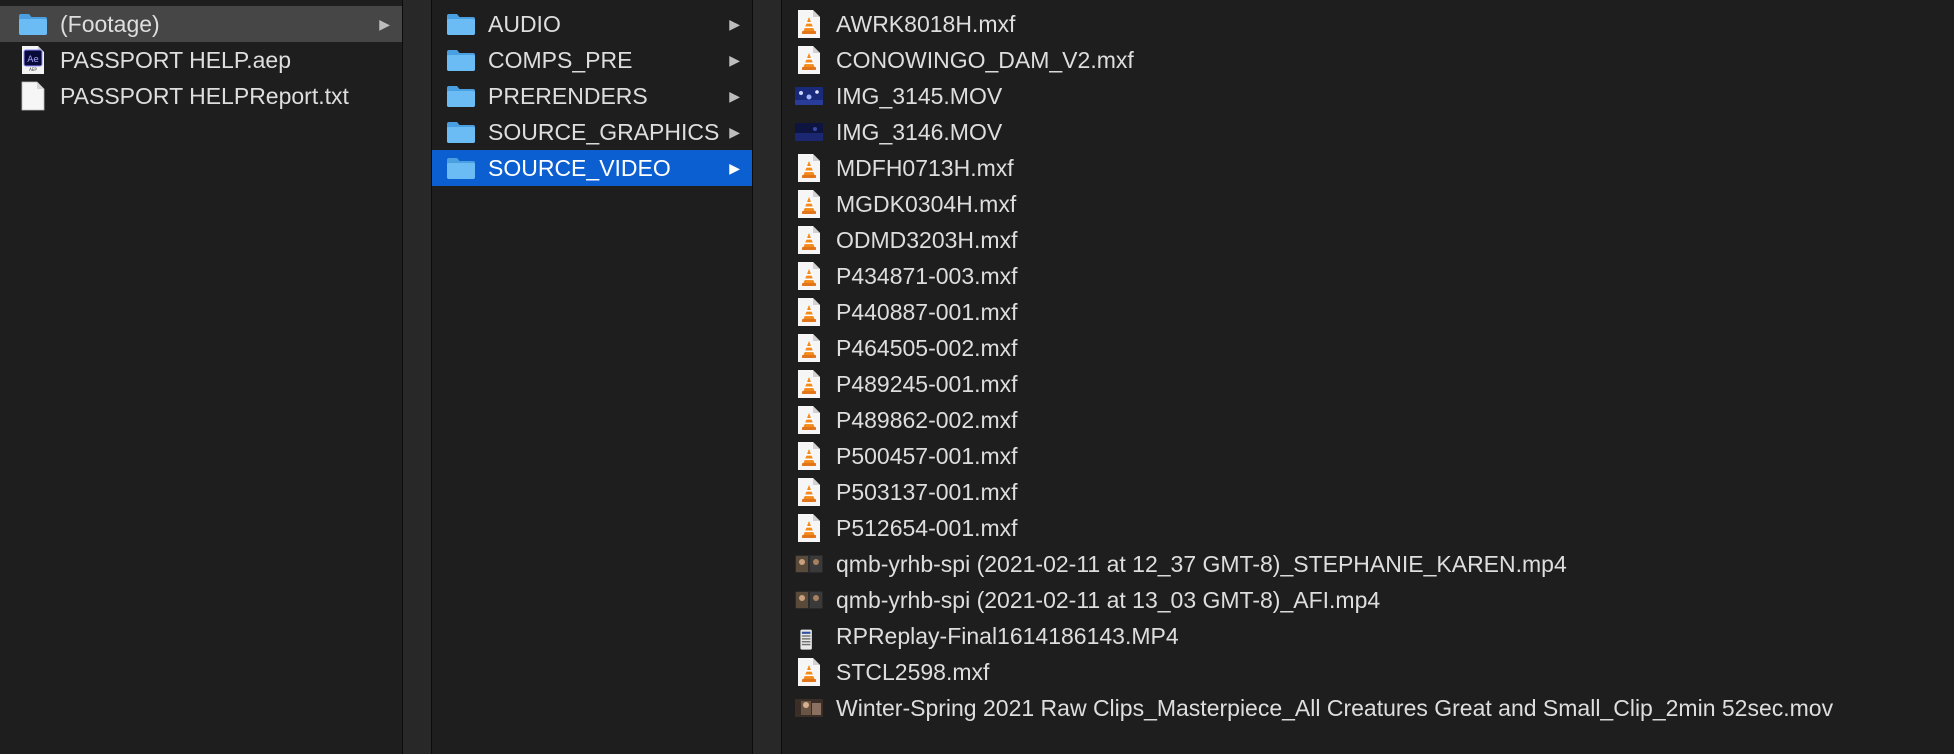 The width and height of the screenshot is (1954, 754). Describe the element at coordinates (1368, 312) in the screenshot. I see `list-item: P440887-001.mxf` at that location.